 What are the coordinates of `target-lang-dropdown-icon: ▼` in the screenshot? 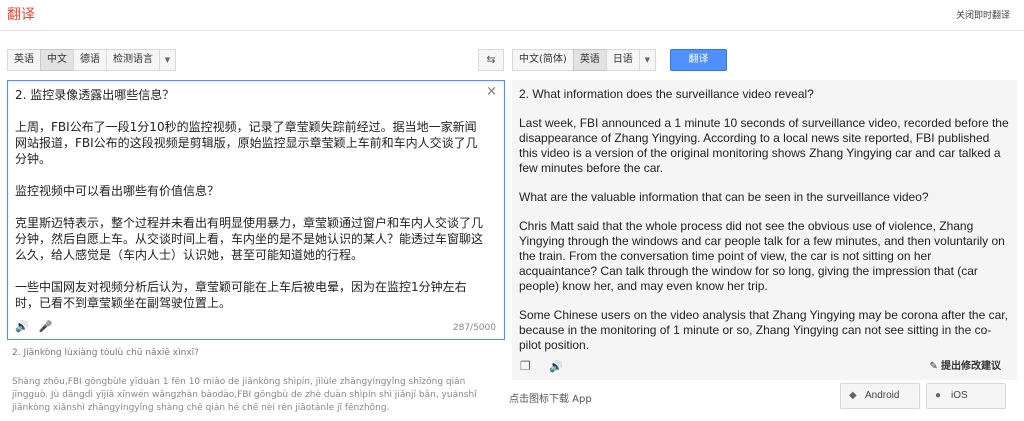 It's located at (647, 60).